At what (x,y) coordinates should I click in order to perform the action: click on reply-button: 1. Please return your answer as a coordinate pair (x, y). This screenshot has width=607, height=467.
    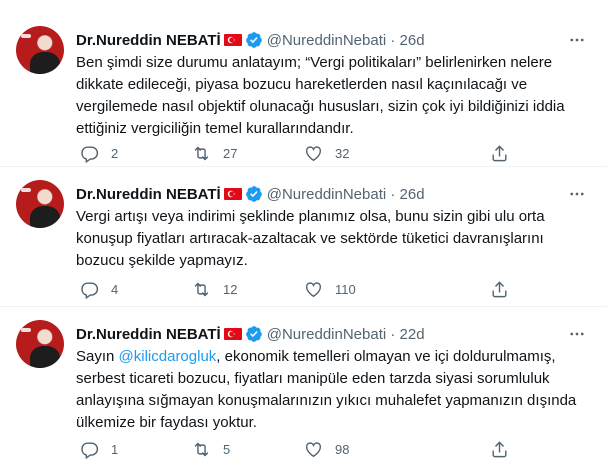
    Looking at the image, I should click on (99, 449).